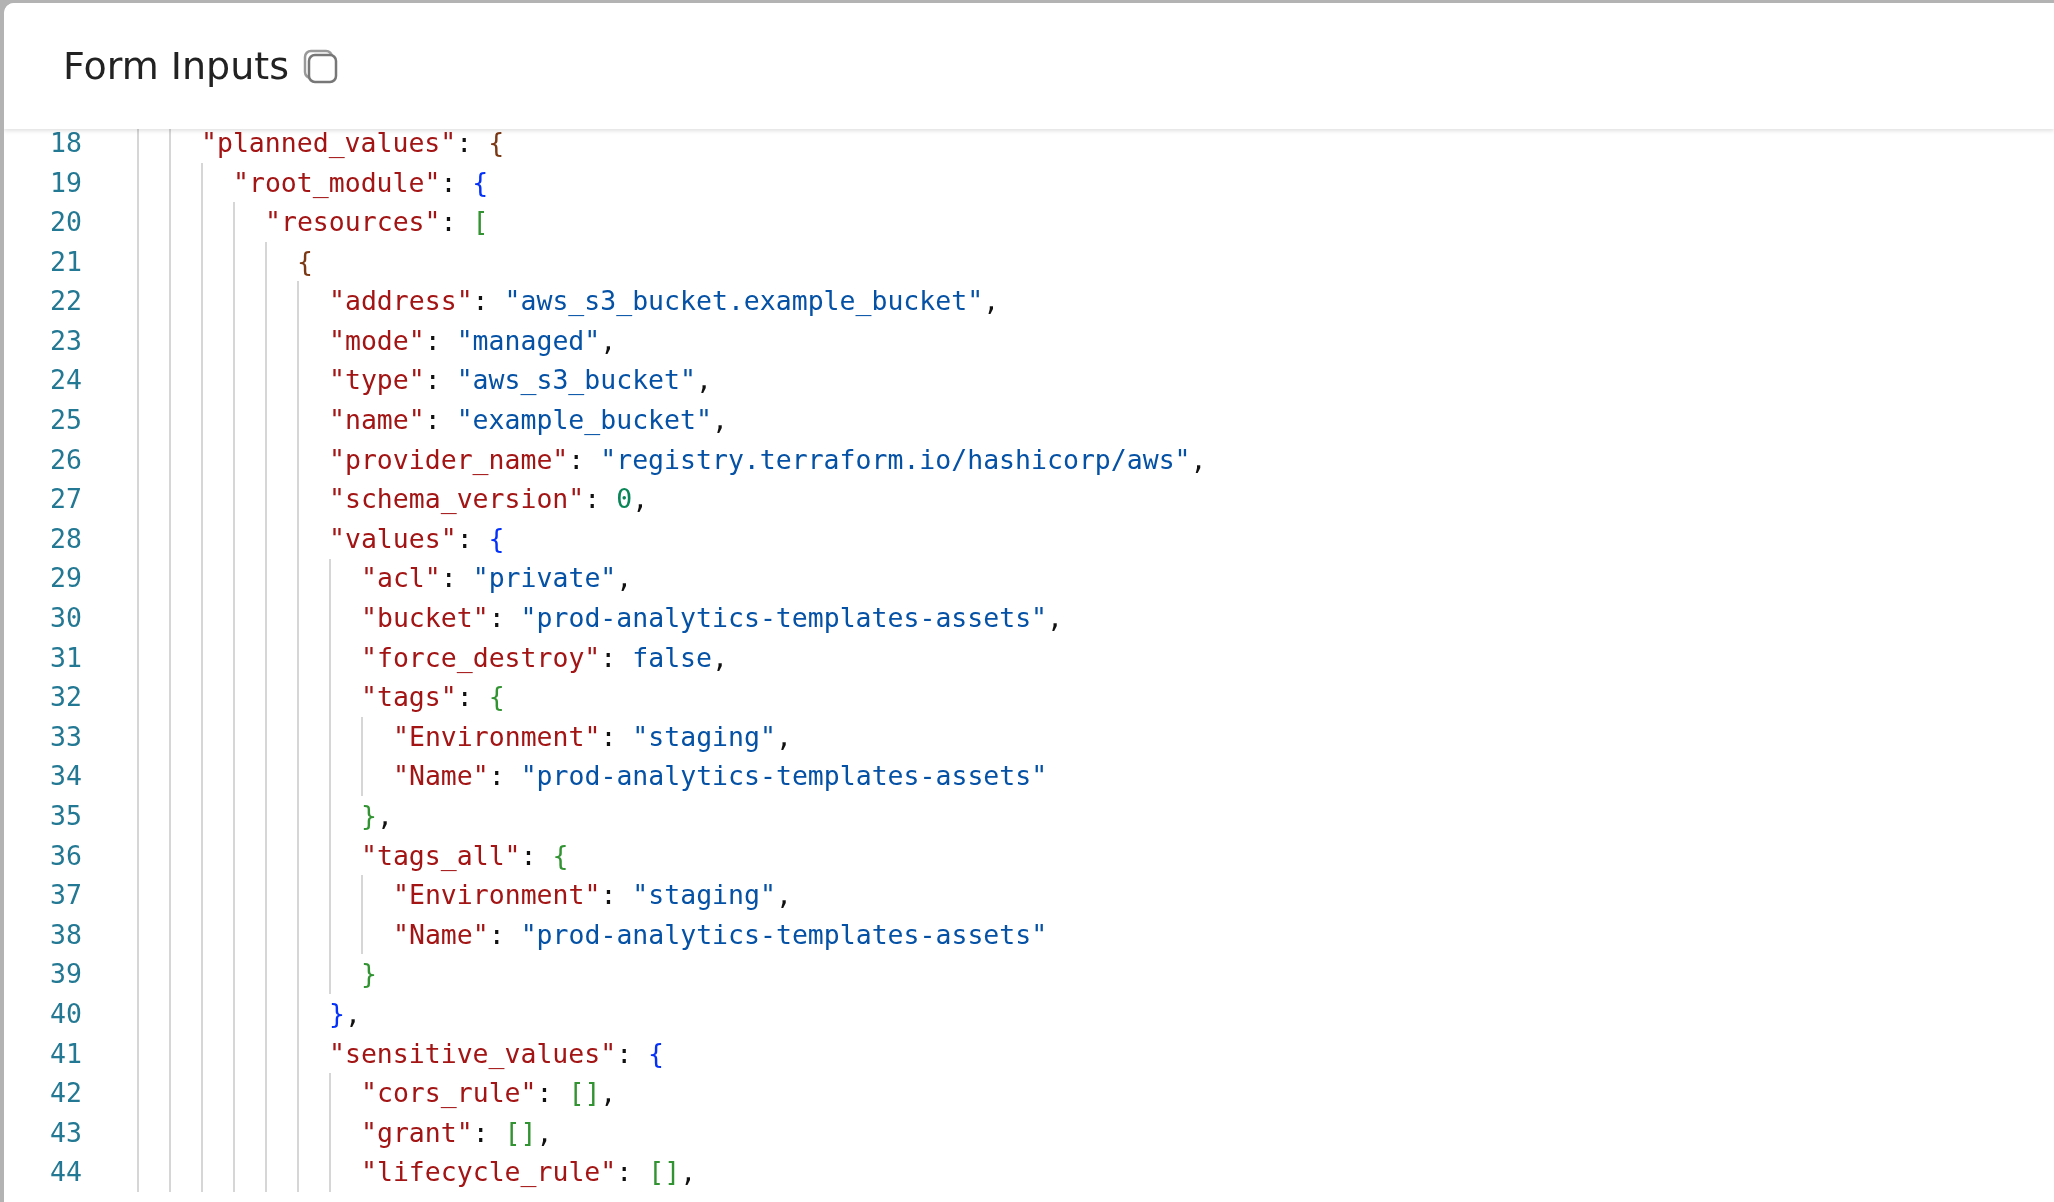 Image resolution: width=2054 pixels, height=1202 pixels. I want to click on code-line: "force_destroy": false,, so click(544, 657).